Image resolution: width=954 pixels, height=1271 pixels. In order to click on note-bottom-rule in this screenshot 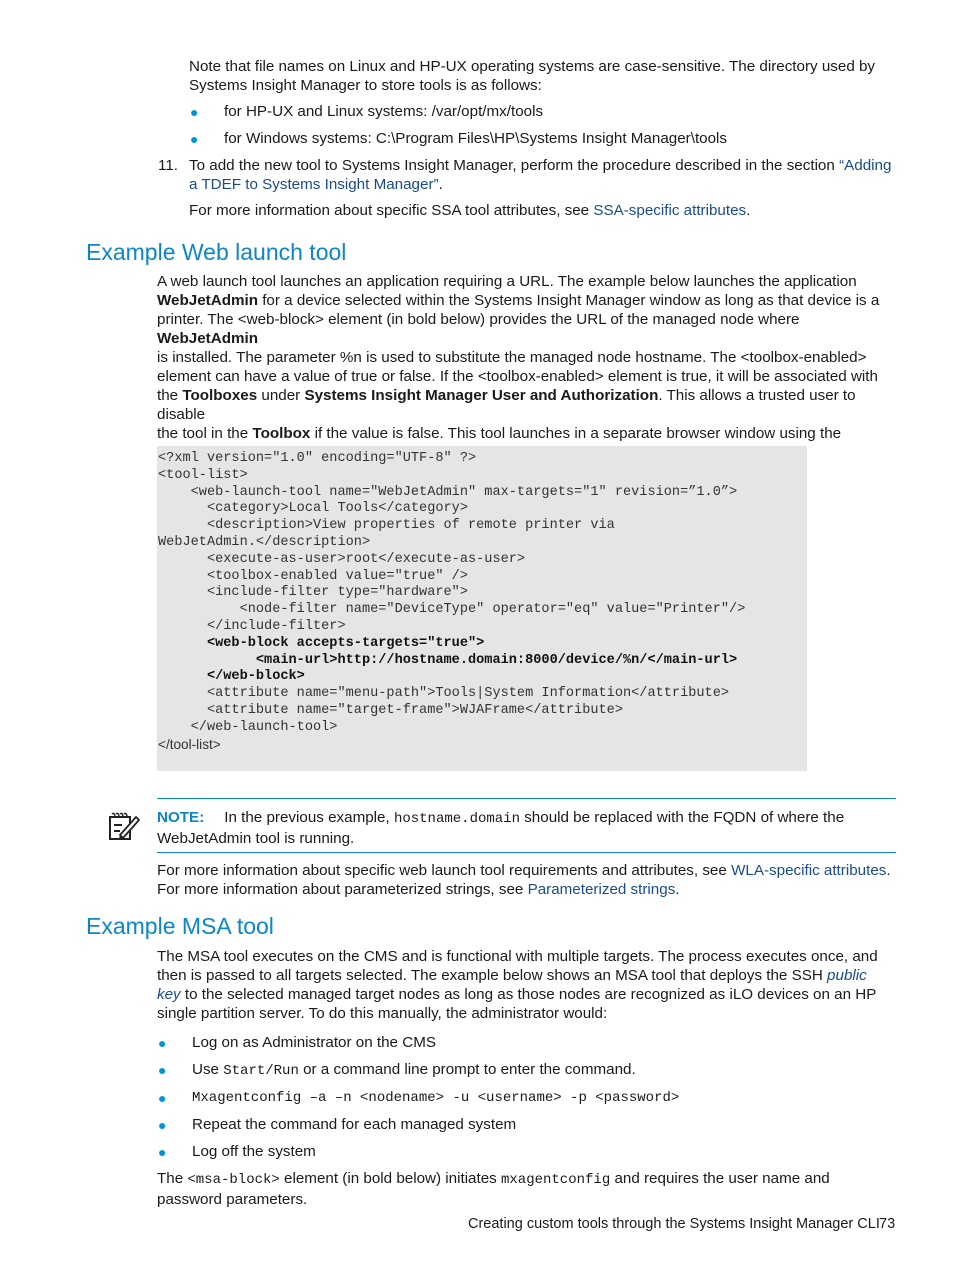, I will do `click(526, 852)`.